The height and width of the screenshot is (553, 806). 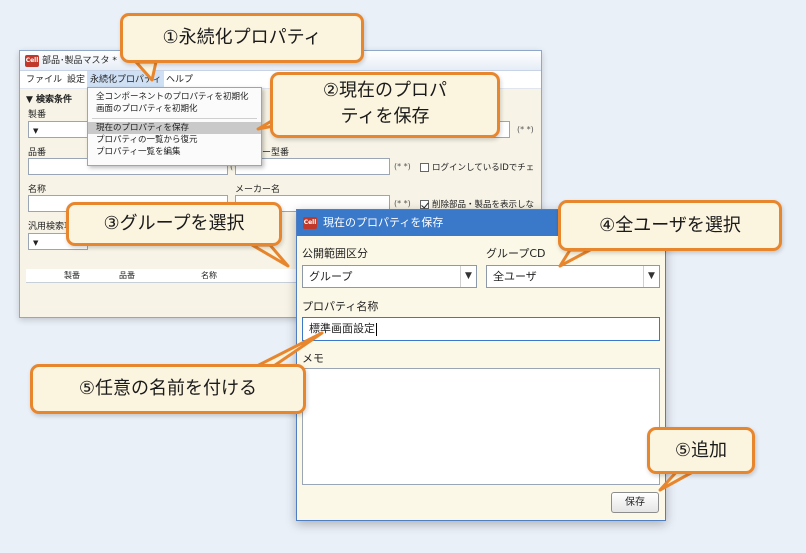 I want to click on callout-add: ⑤追加, so click(x=701, y=450).